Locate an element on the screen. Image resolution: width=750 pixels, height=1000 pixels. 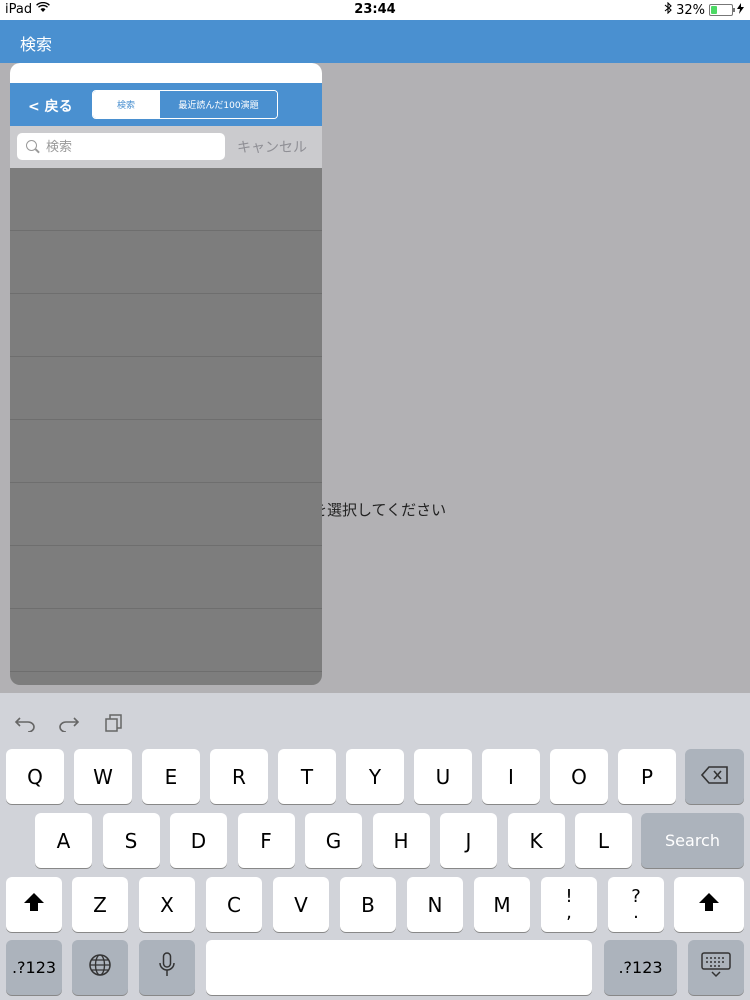
key-x: X is located at coordinates (167, 904).